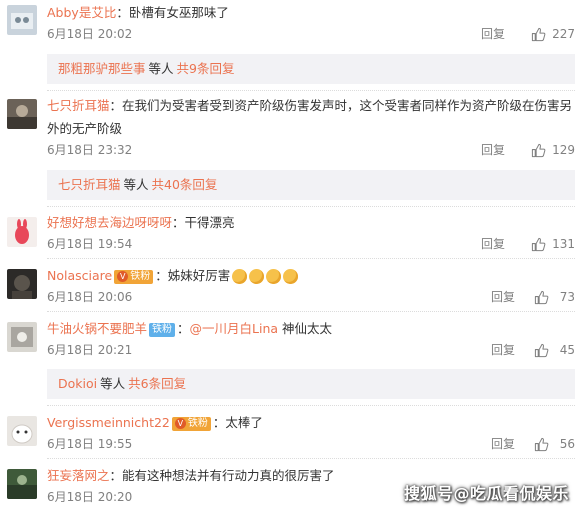 This screenshot has width=583, height=508. What do you see at coordinates (567, 350) in the screenshot?
I see `like-count: 45` at bounding box center [567, 350].